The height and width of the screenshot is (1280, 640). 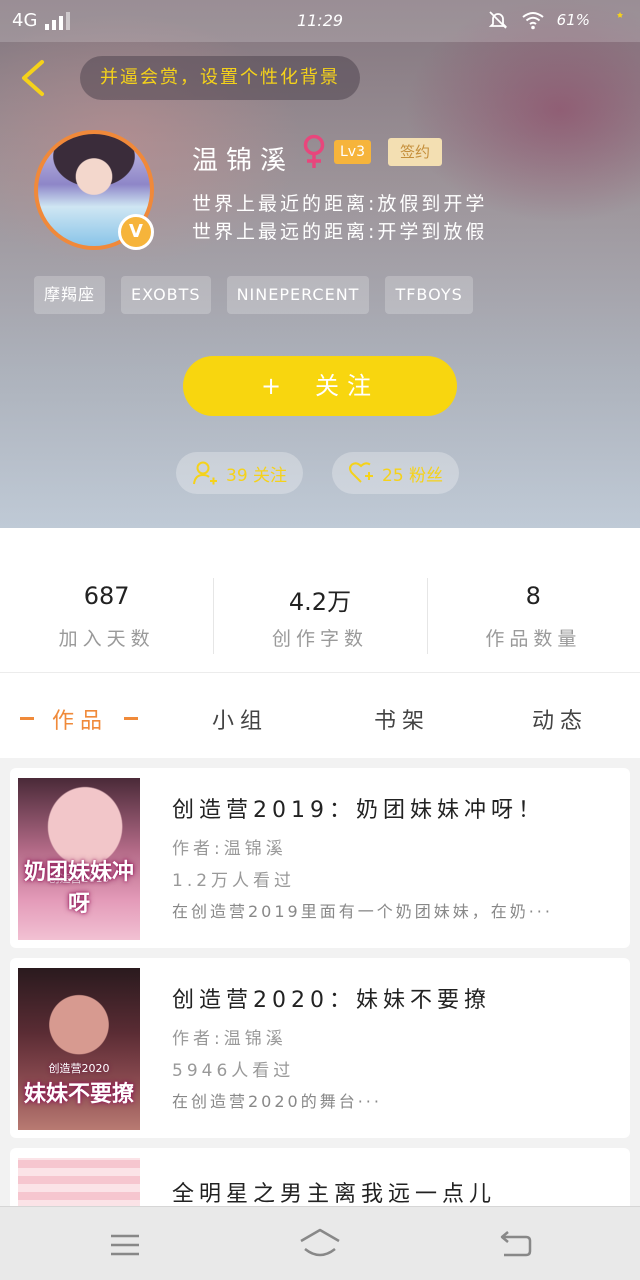 What do you see at coordinates (361, 472) in the screenshot?
I see `heart-plus-icon` at bounding box center [361, 472].